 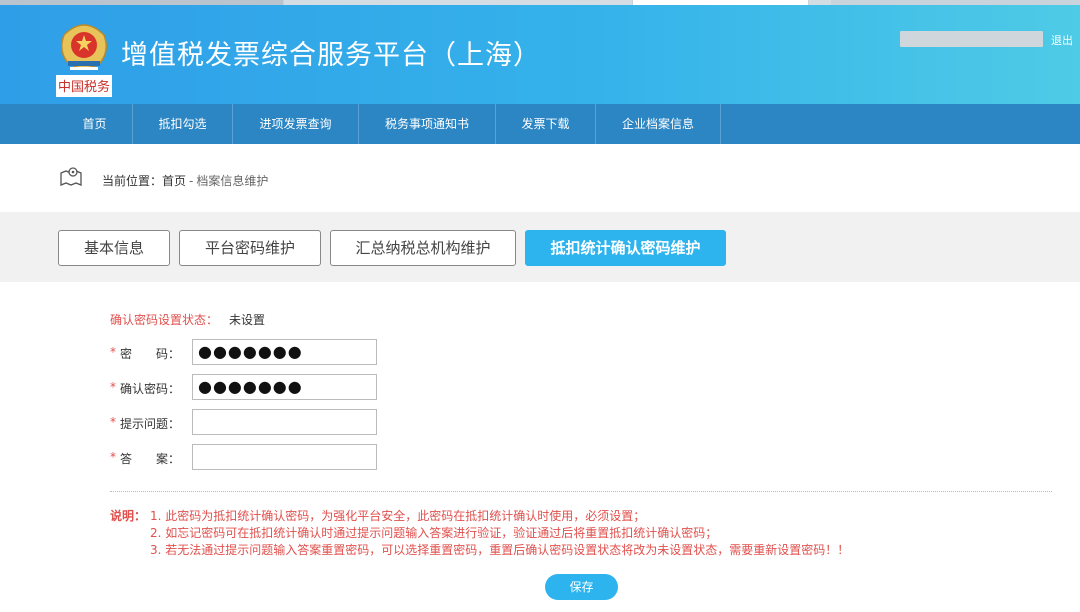 What do you see at coordinates (247, 320) in the screenshot?
I see `status-value: 未设置` at bounding box center [247, 320].